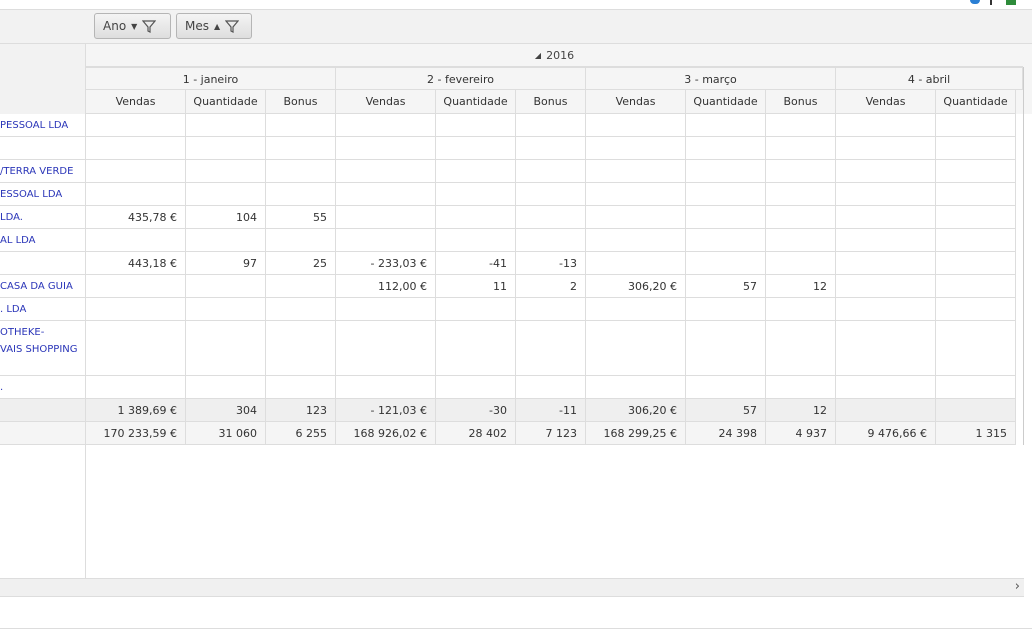 This screenshot has height=637, width=1032. I want to click on subtotal-label, so click(43, 410).